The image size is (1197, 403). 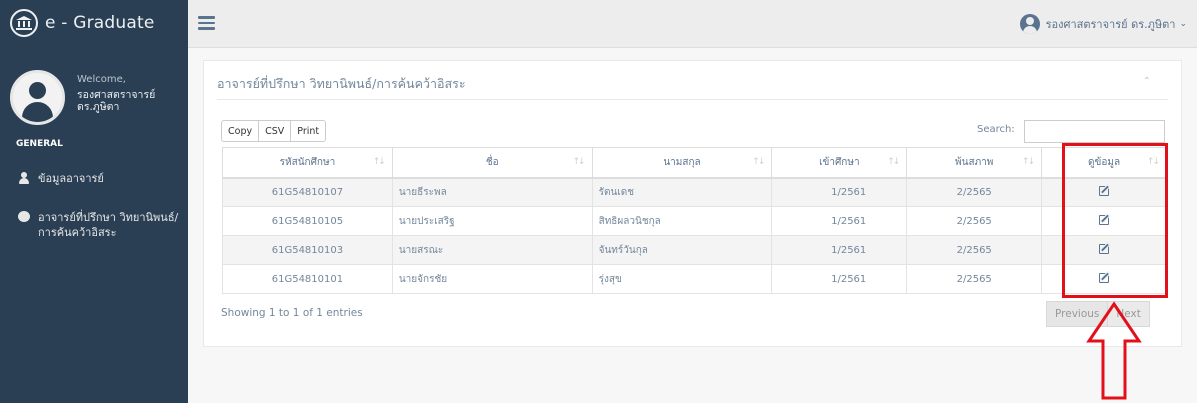 I want to click on cell-first-name: นายประเสริฐ, so click(x=492, y=221).